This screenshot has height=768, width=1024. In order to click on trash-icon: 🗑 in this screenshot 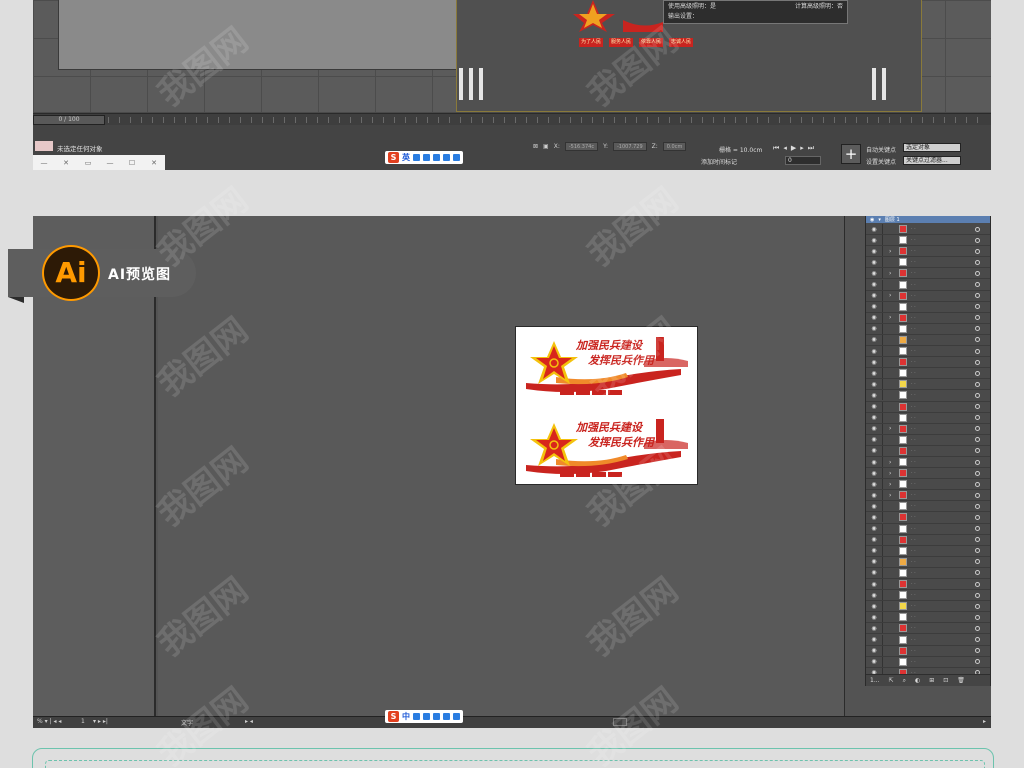, I will do `click(961, 680)`.